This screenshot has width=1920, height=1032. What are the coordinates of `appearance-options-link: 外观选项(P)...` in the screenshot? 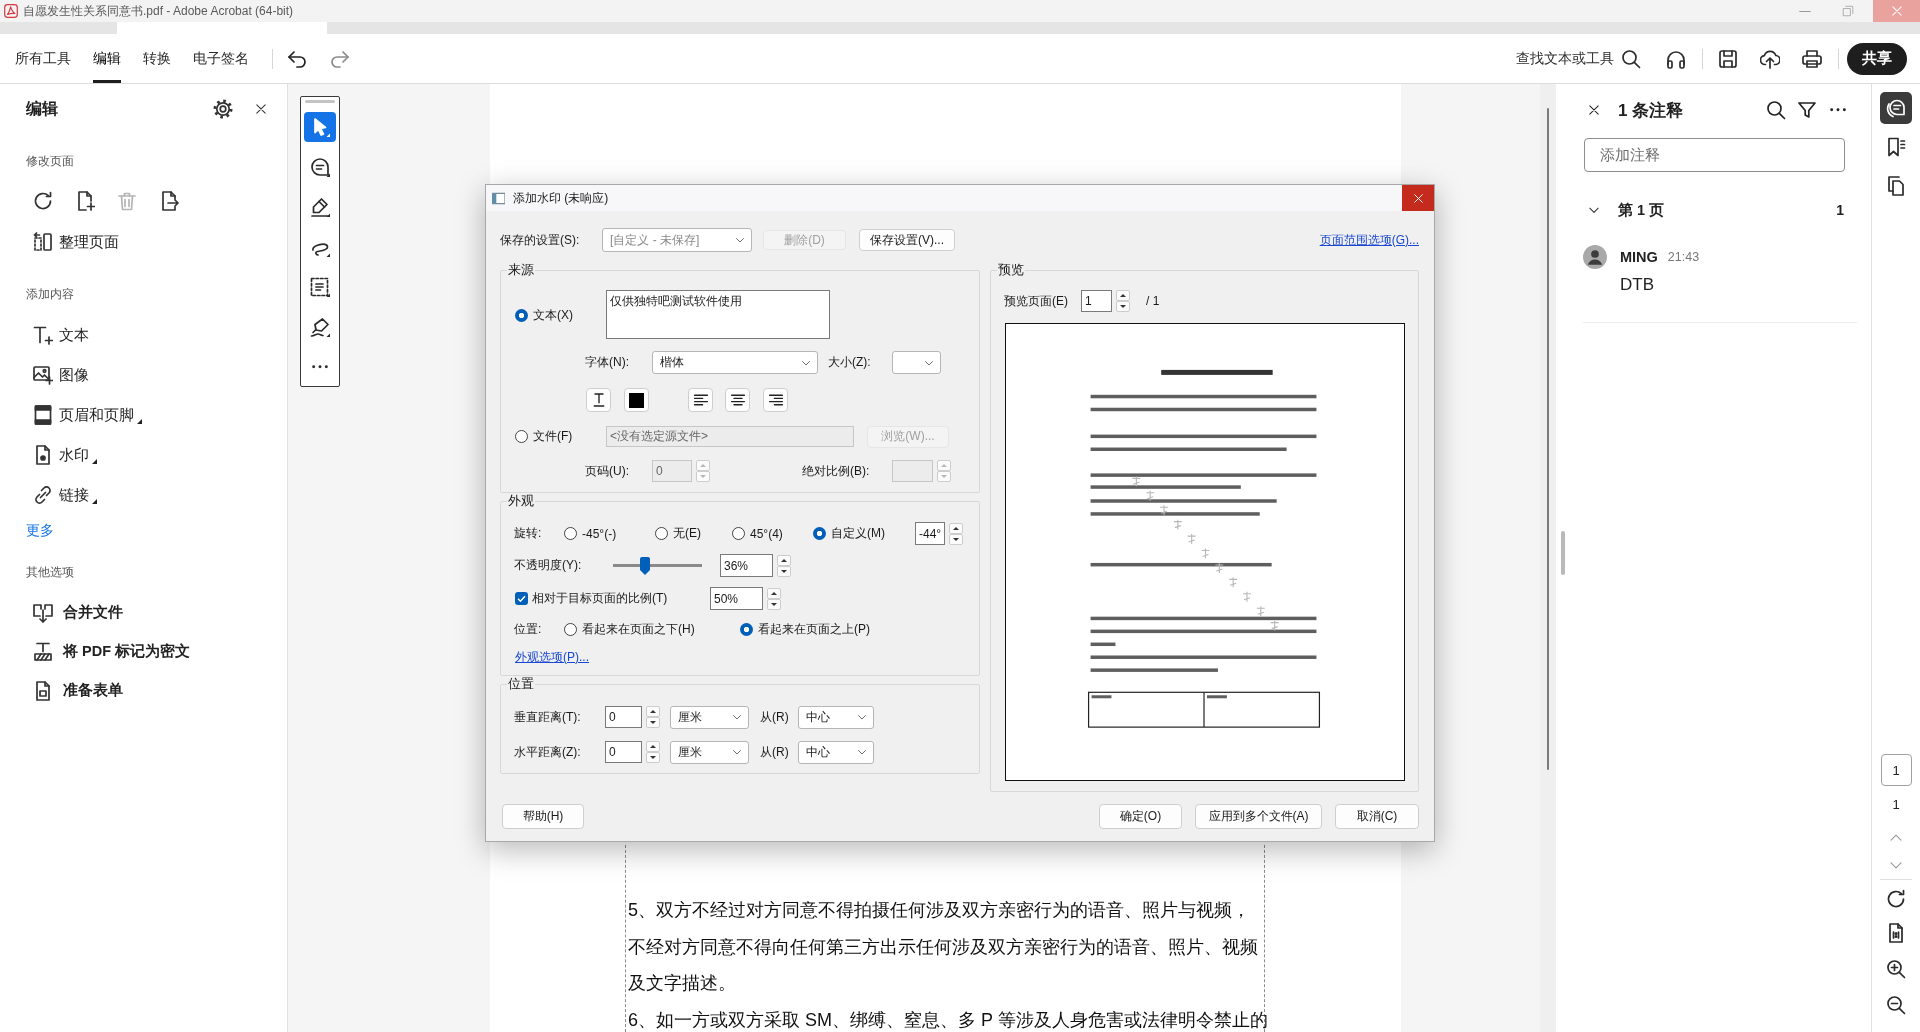 It's located at (552, 657).